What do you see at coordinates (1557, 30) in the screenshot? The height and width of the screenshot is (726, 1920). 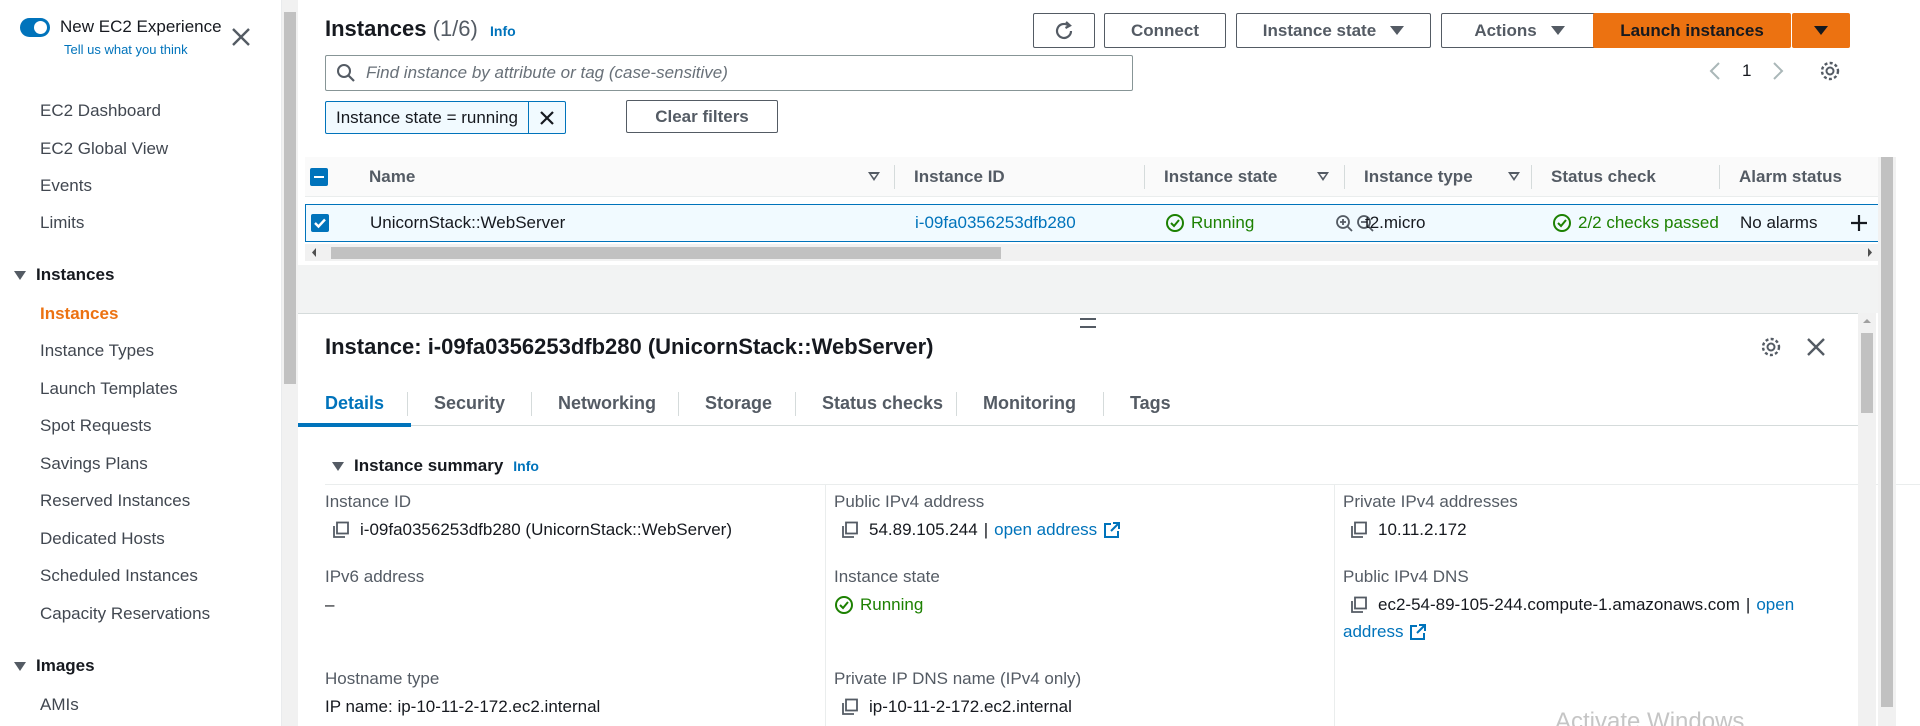 I see `caret-down-icon` at bounding box center [1557, 30].